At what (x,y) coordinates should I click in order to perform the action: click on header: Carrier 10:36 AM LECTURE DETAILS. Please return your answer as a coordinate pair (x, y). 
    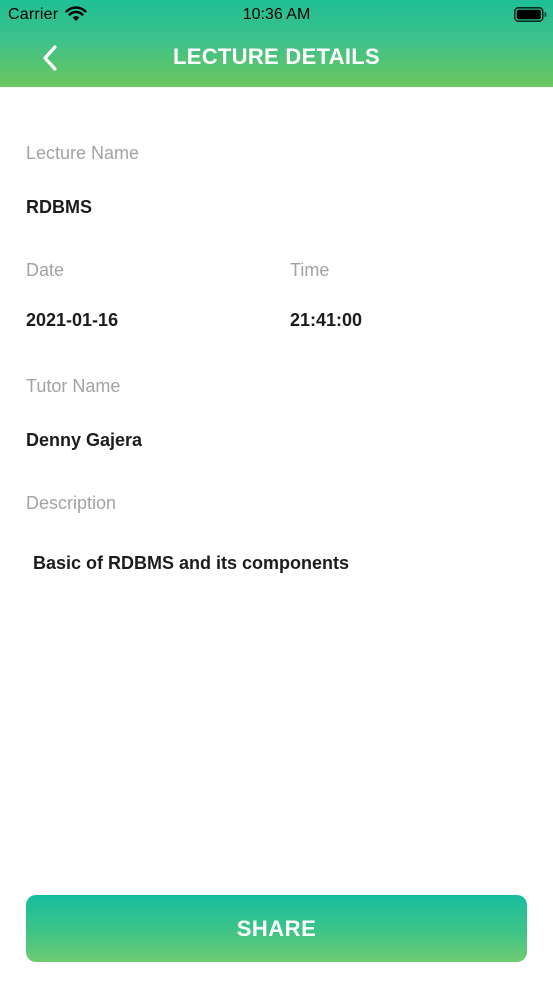
    Looking at the image, I should click on (276, 43).